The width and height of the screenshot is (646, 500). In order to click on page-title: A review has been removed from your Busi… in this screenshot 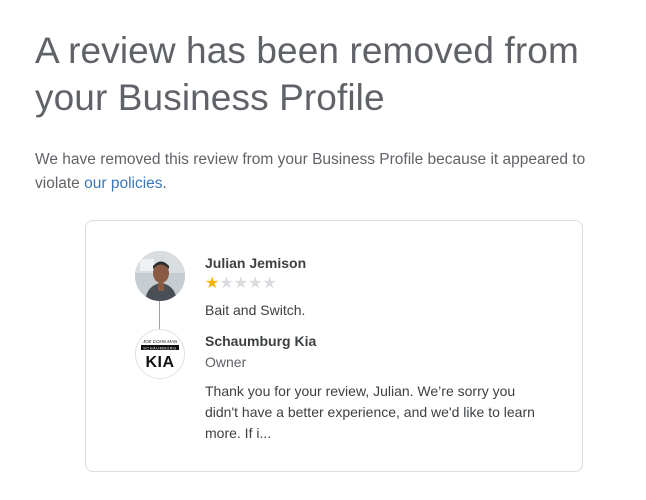, I will do `click(307, 74)`.